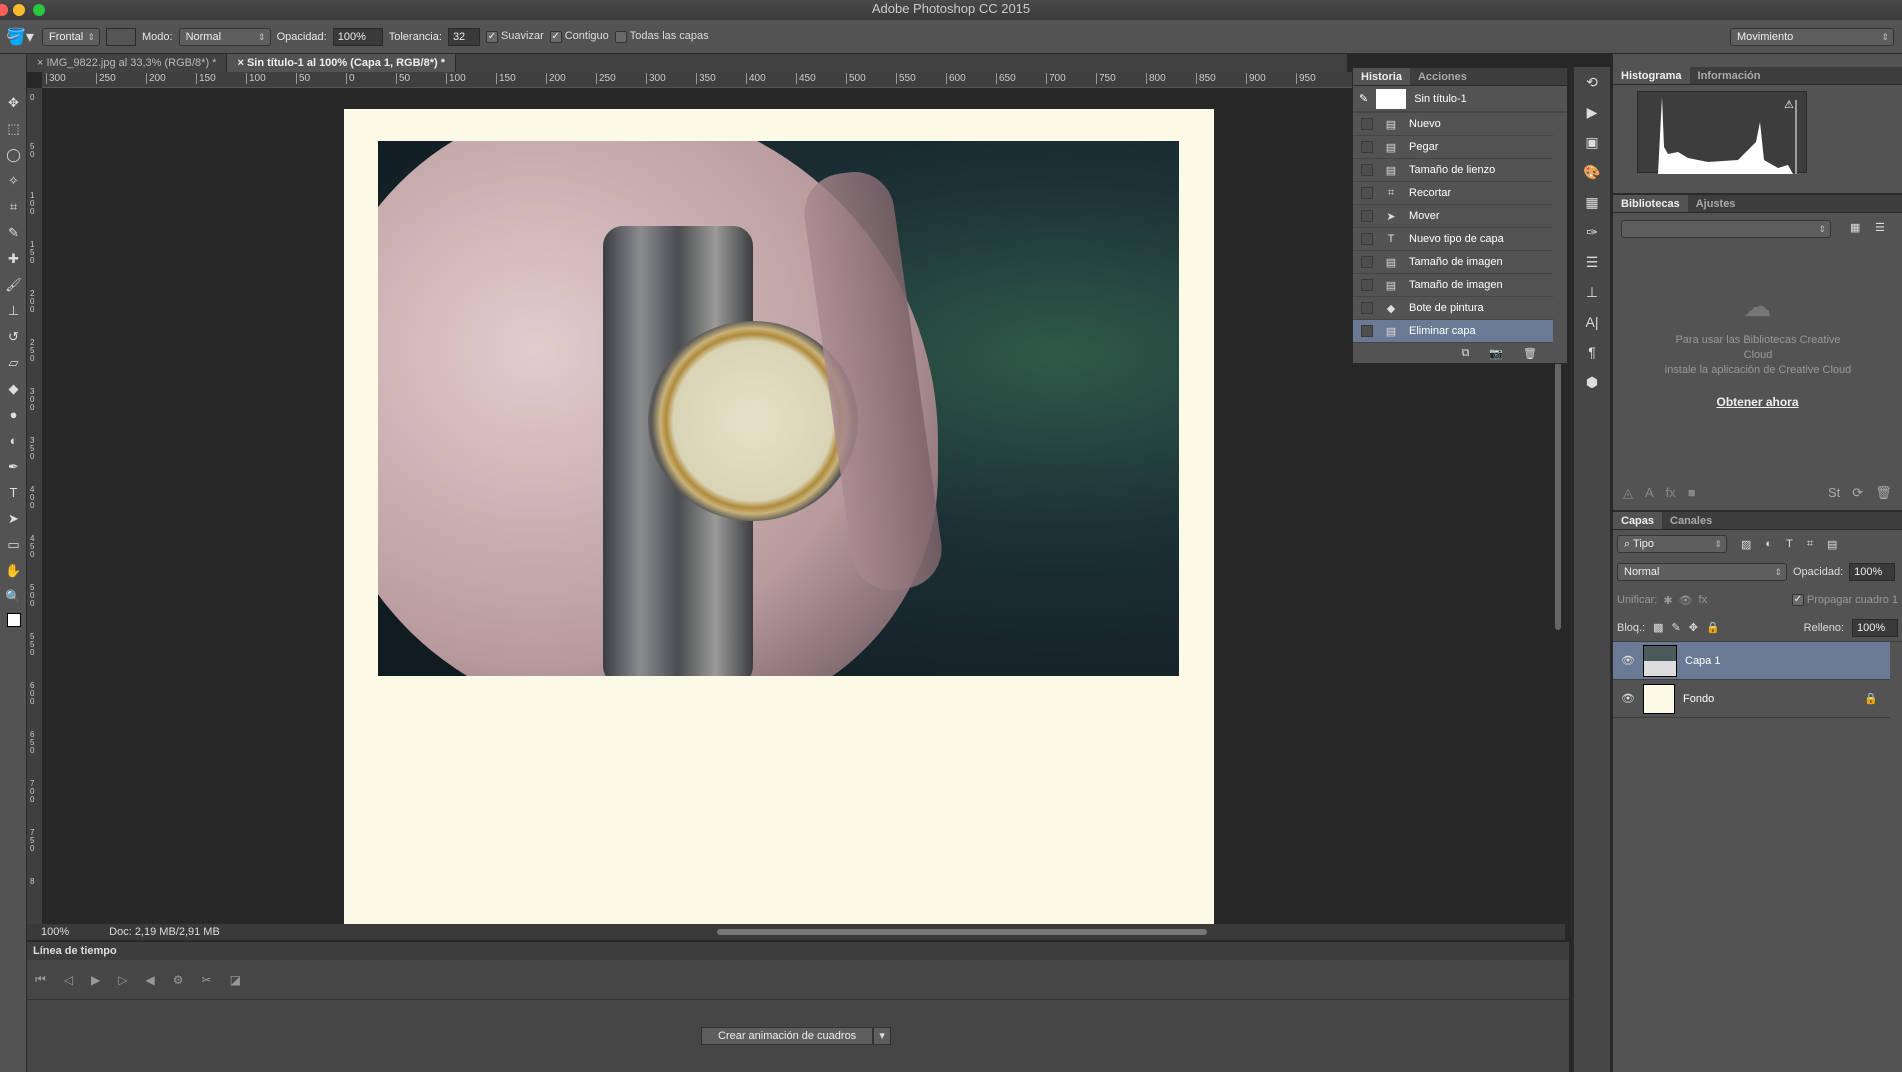  Describe the element at coordinates (1810, 544) in the screenshot. I see `filter-shape-icon: ⌗` at that location.